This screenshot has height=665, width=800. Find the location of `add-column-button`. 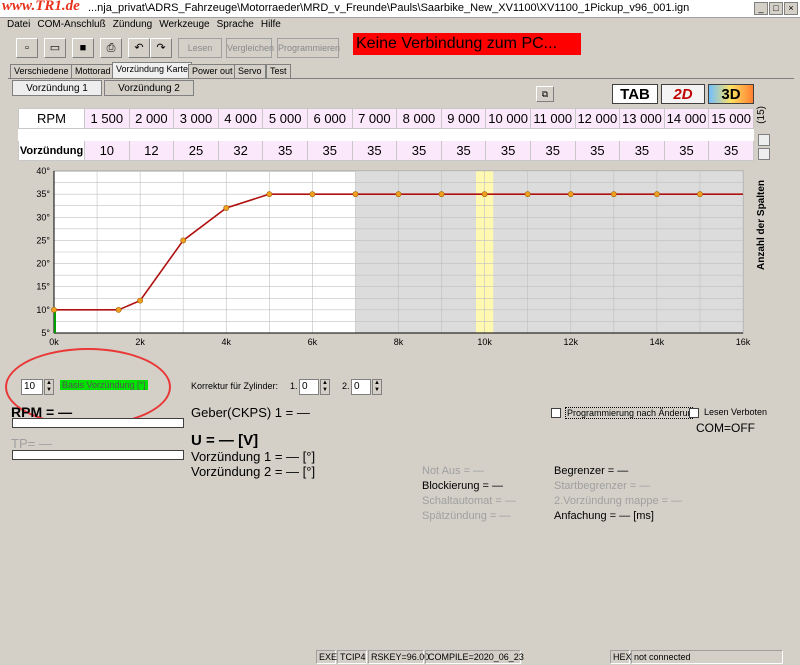

add-column-button is located at coordinates (764, 140).